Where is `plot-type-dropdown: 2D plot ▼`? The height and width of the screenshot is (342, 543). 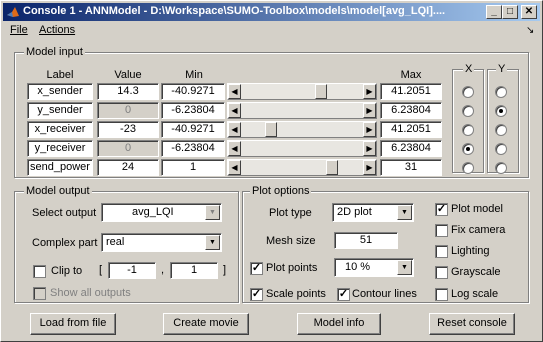
plot-type-dropdown: 2D plot ▼ is located at coordinates (373, 212).